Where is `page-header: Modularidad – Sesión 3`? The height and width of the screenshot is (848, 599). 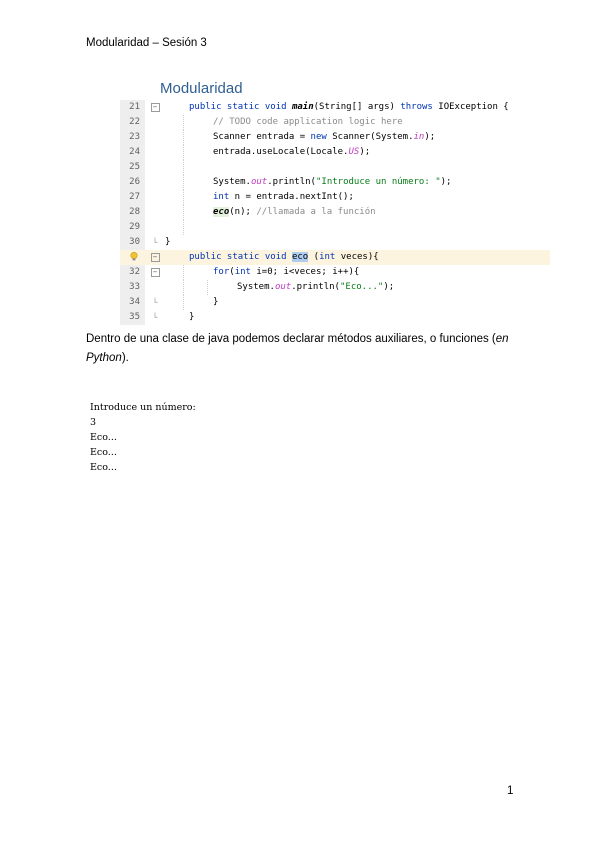 page-header: Modularidad – Sesión 3 is located at coordinates (146, 43).